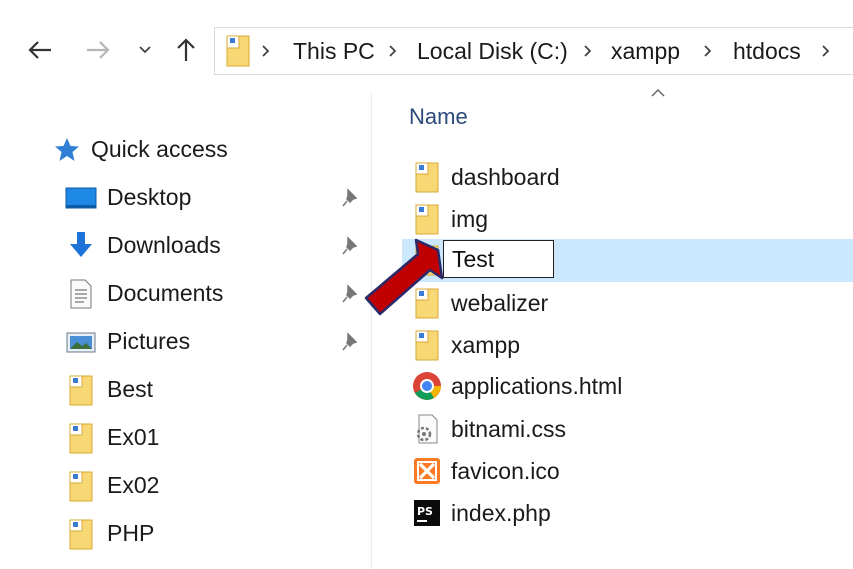  What do you see at coordinates (214, 197) in the screenshot?
I see `sidebar-item-desktop: Desktop` at bounding box center [214, 197].